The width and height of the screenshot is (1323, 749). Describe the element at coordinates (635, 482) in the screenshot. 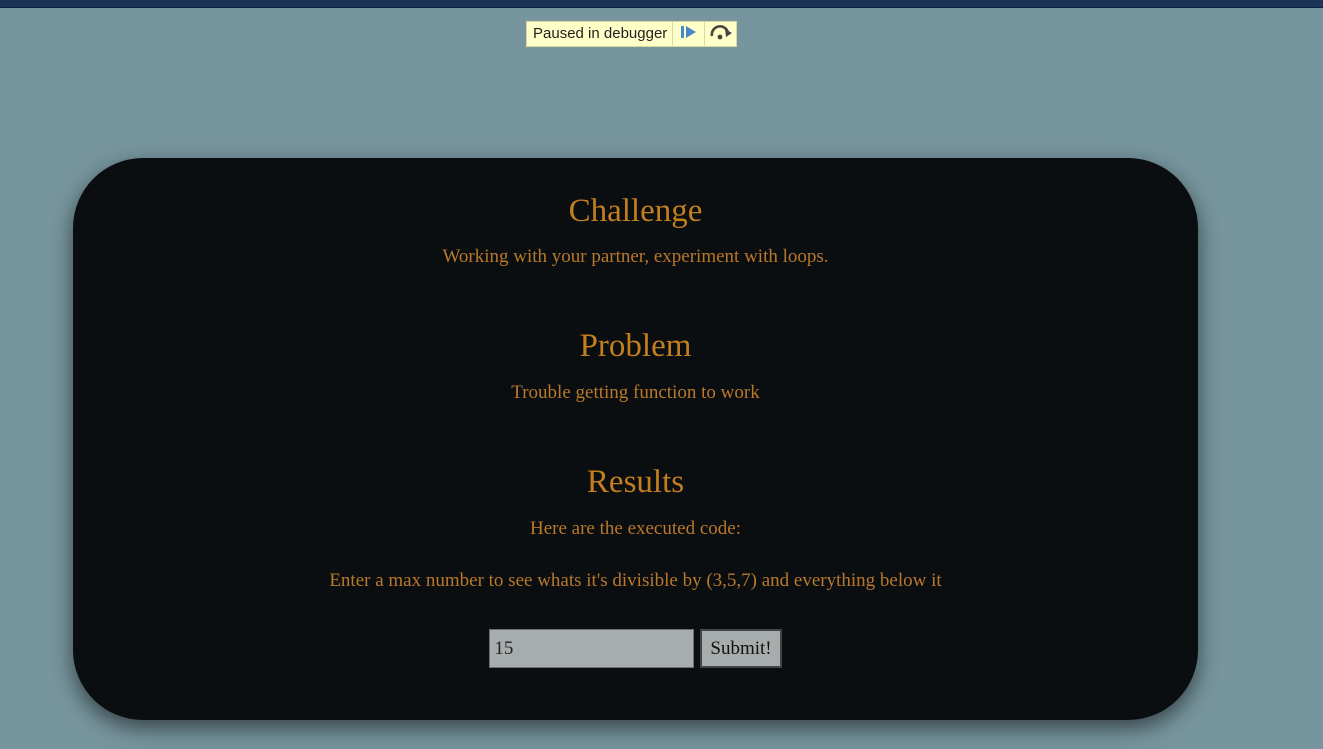

I see `results-heading: Results` at that location.